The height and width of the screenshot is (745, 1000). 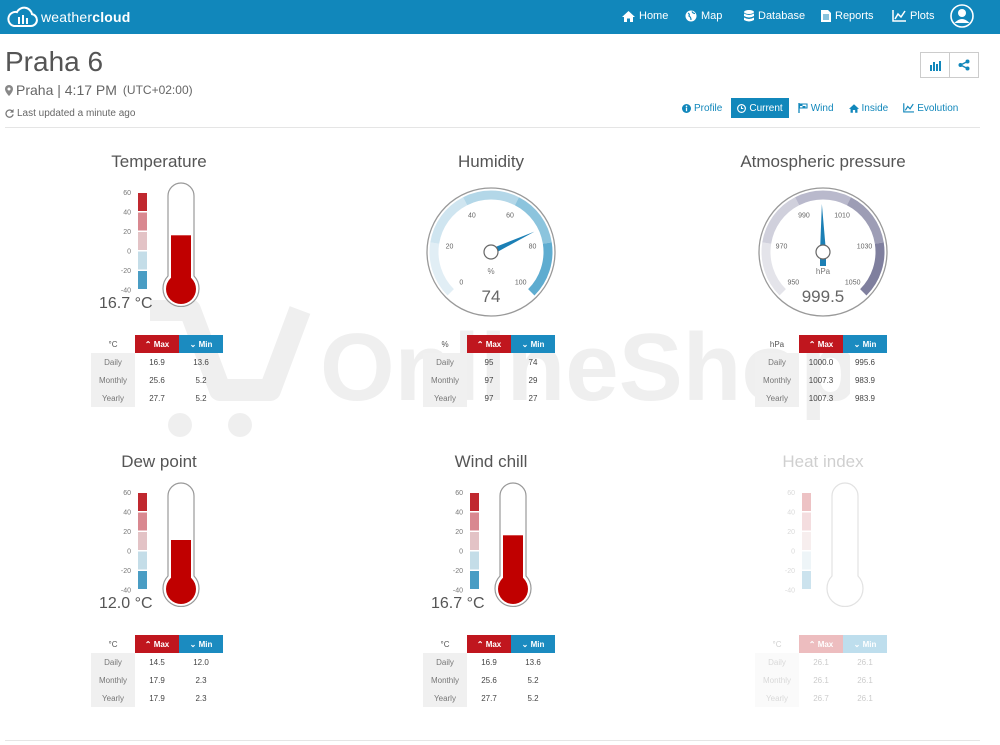 What do you see at coordinates (533, 662) in the screenshot?
I see `min-value: 13.6` at bounding box center [533, 662].